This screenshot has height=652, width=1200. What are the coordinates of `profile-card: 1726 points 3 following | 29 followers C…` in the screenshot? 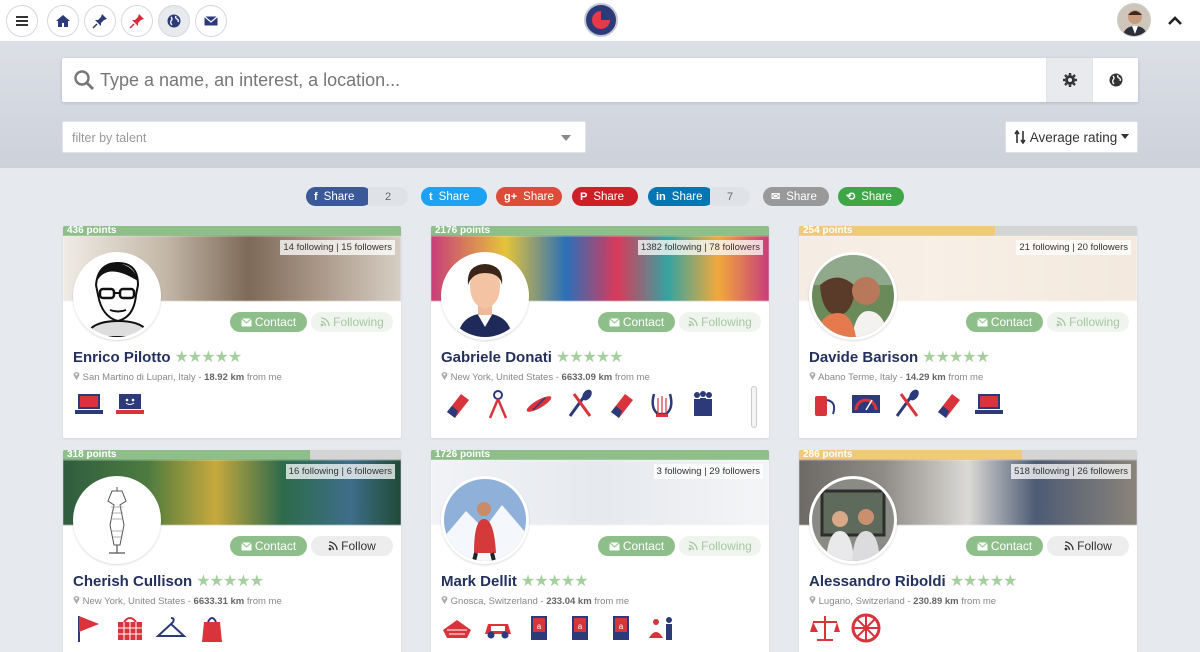 It's located at (600, 551).